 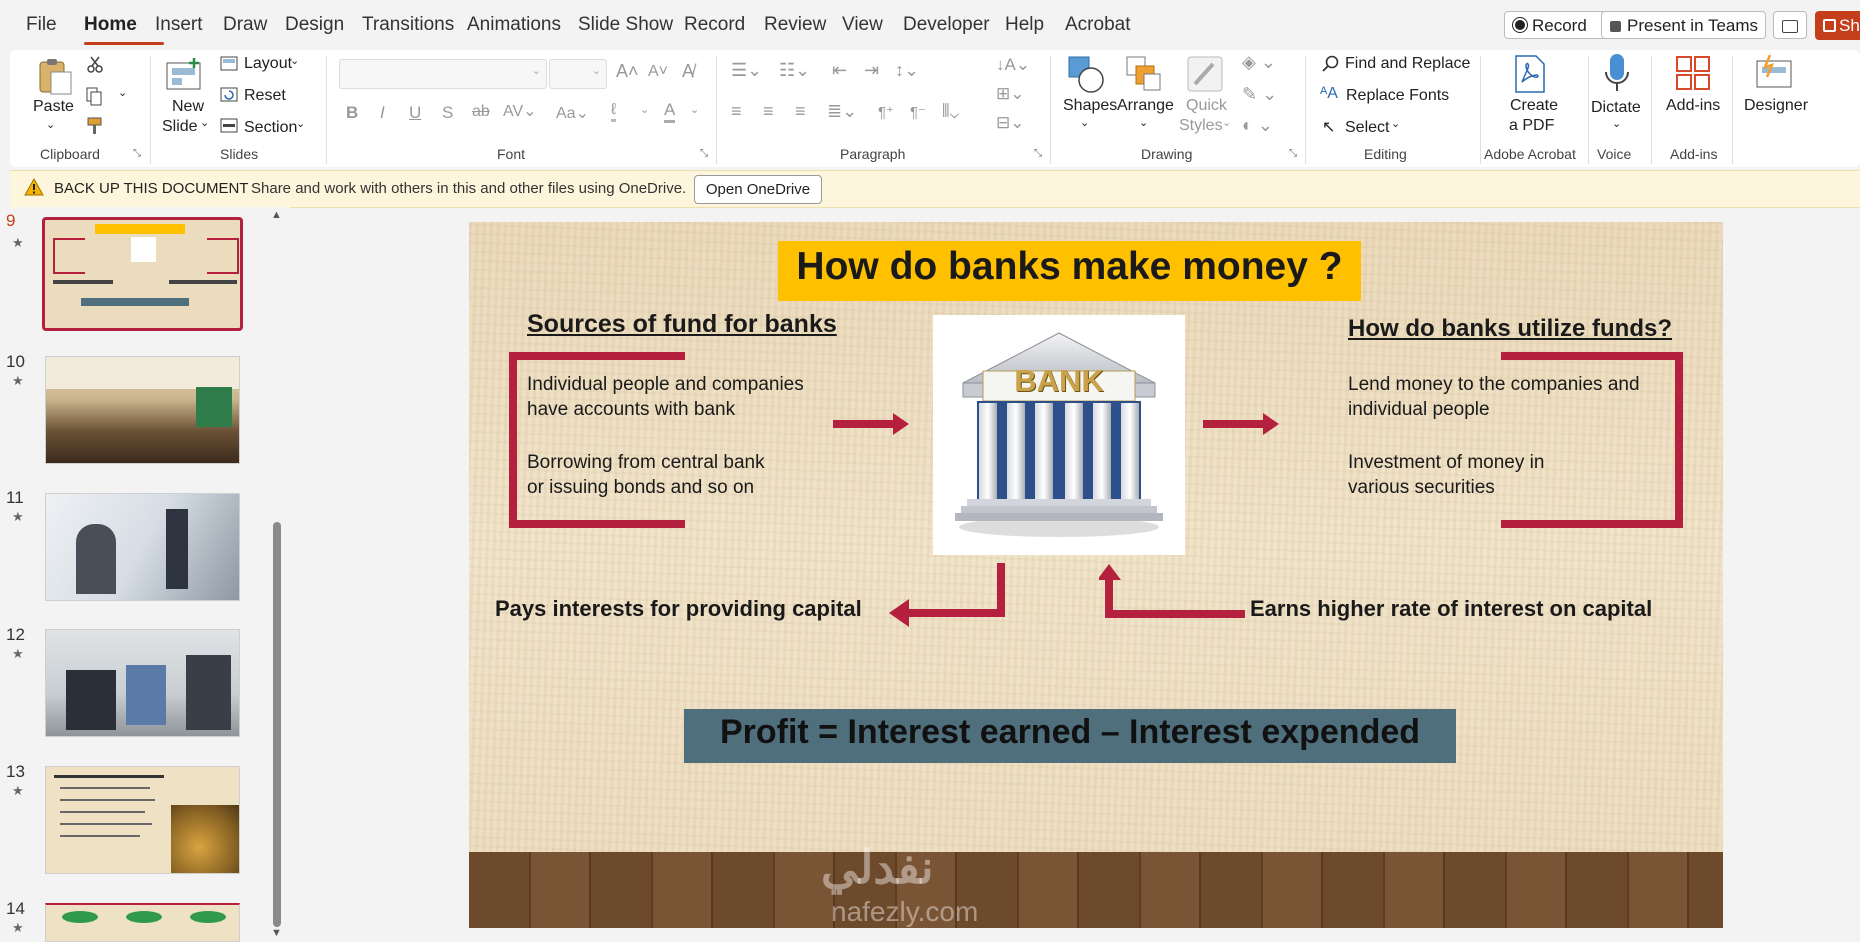 What do you see at coordinates (276, 215) in the screenshot?
I see `scroll-up-icon: ▲` at bounding box center [276, 215].